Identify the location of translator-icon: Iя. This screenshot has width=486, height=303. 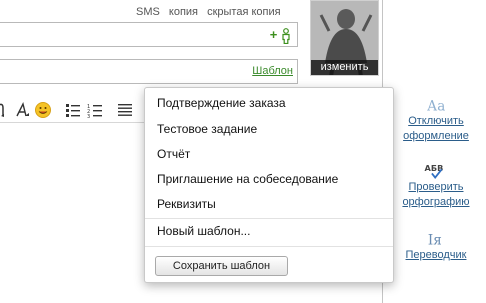
(435, 240).